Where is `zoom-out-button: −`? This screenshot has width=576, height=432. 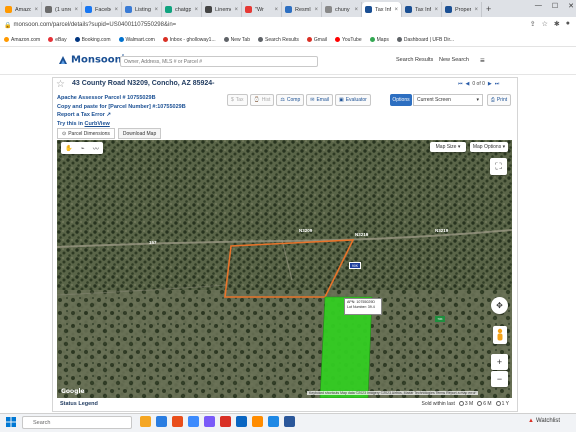 zoom-out-button: − is located at coordinates (499, 379).